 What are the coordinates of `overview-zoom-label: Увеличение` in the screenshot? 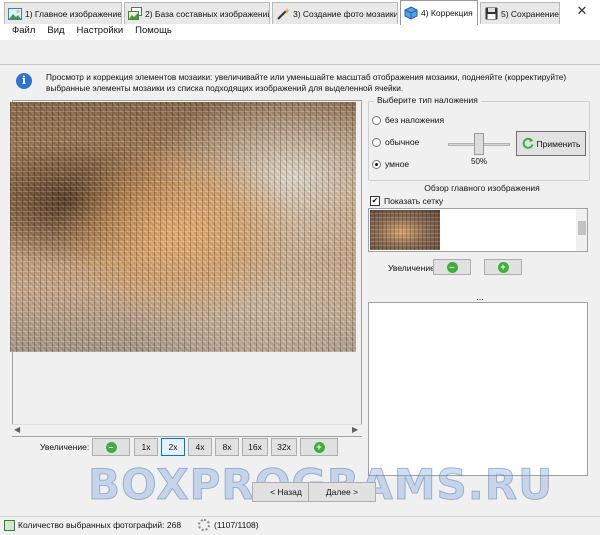 It's located at (411, 268).